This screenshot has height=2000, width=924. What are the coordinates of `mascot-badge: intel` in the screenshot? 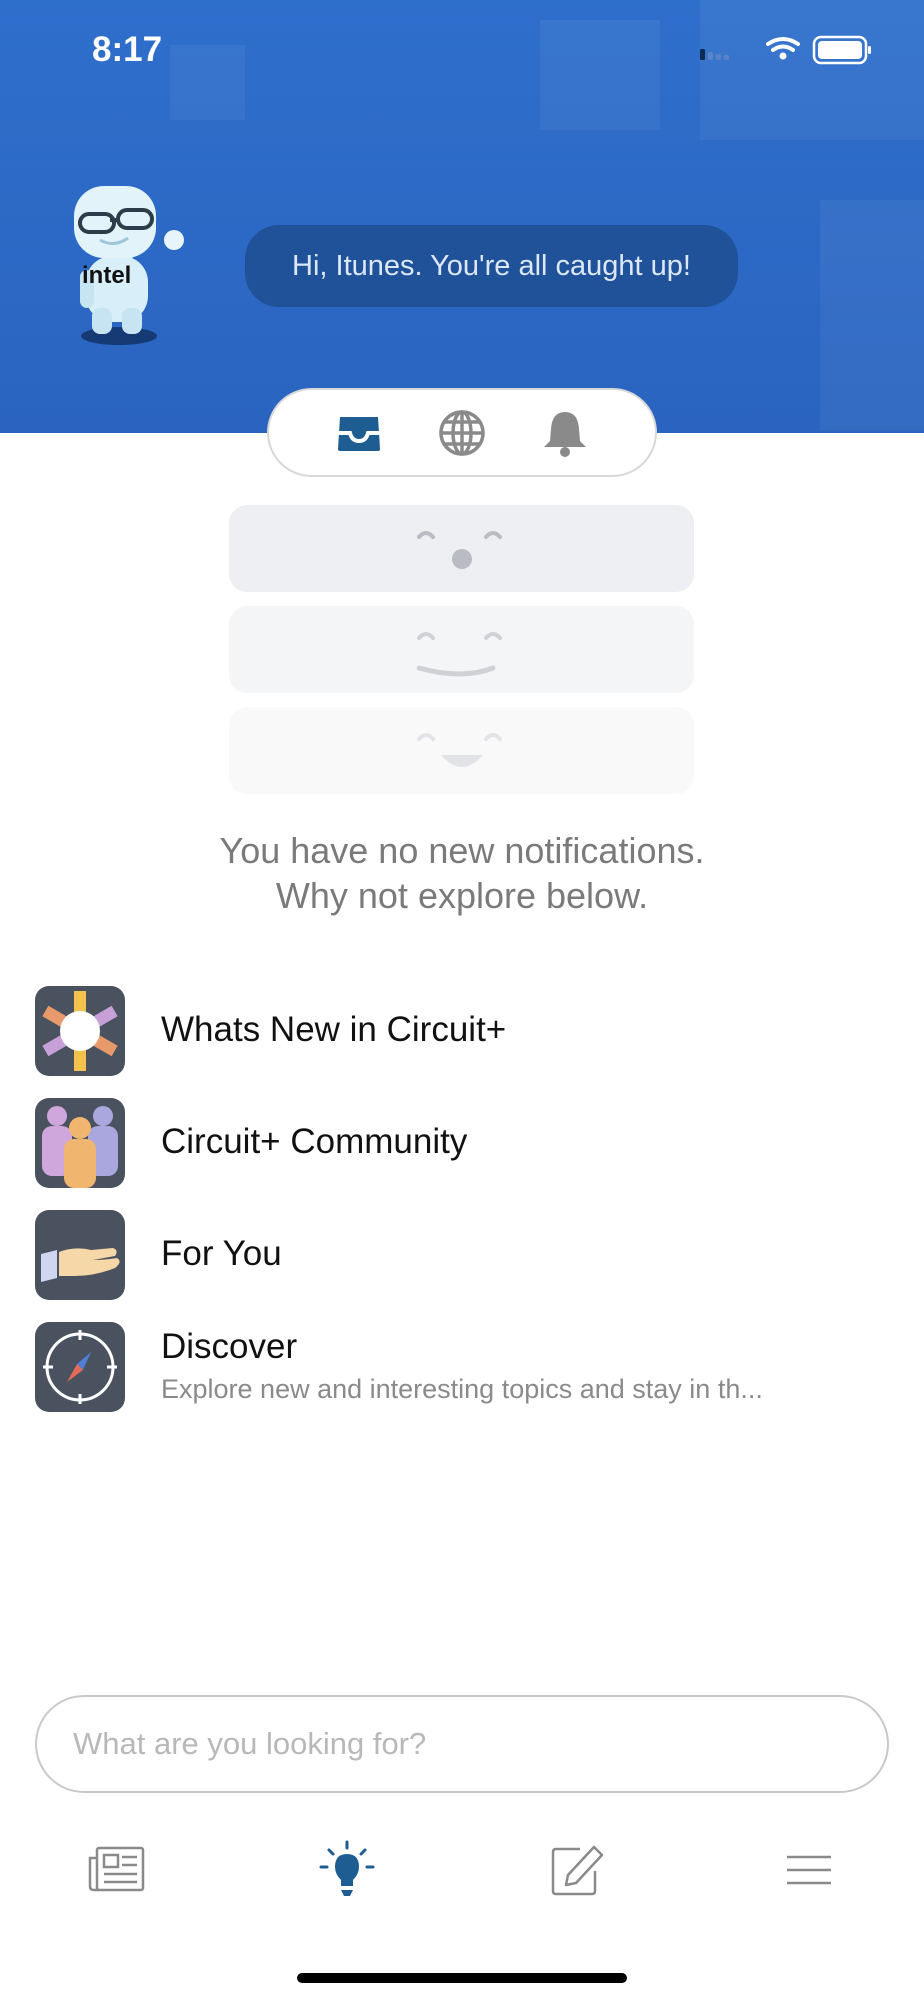 It's located at (107, 275).